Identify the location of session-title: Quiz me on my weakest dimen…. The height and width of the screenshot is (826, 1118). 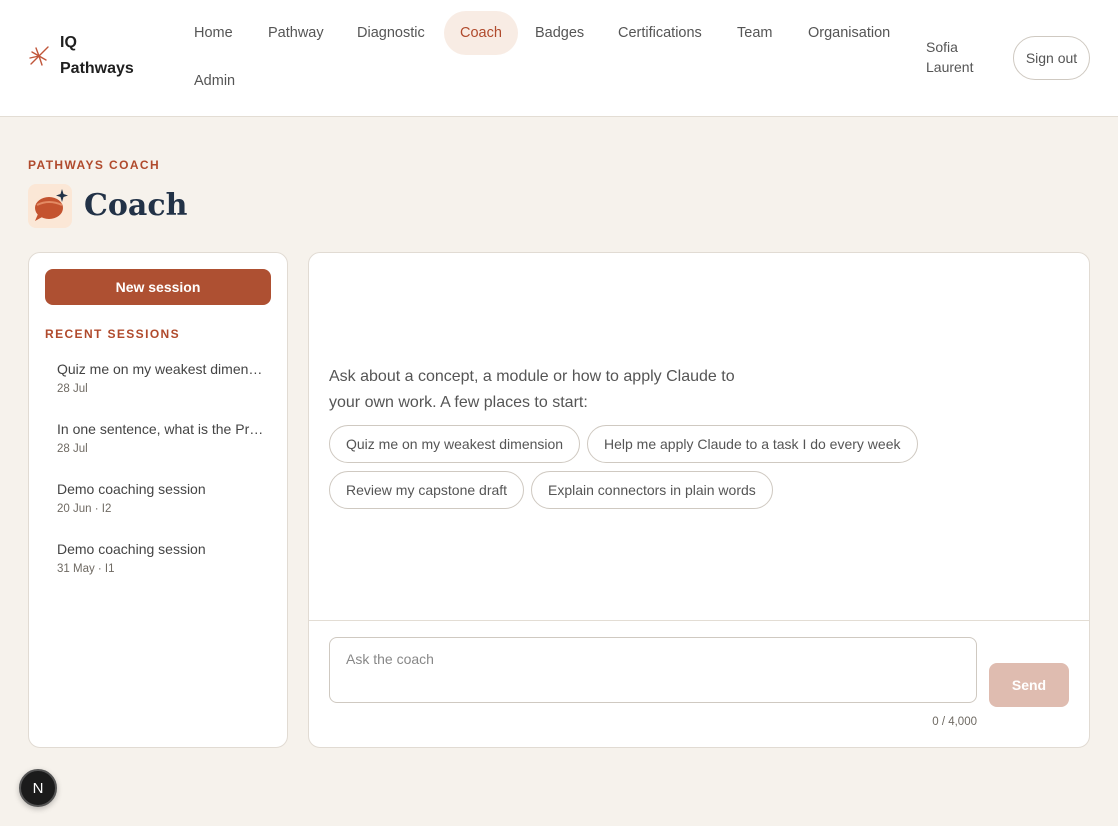
(160, 369).